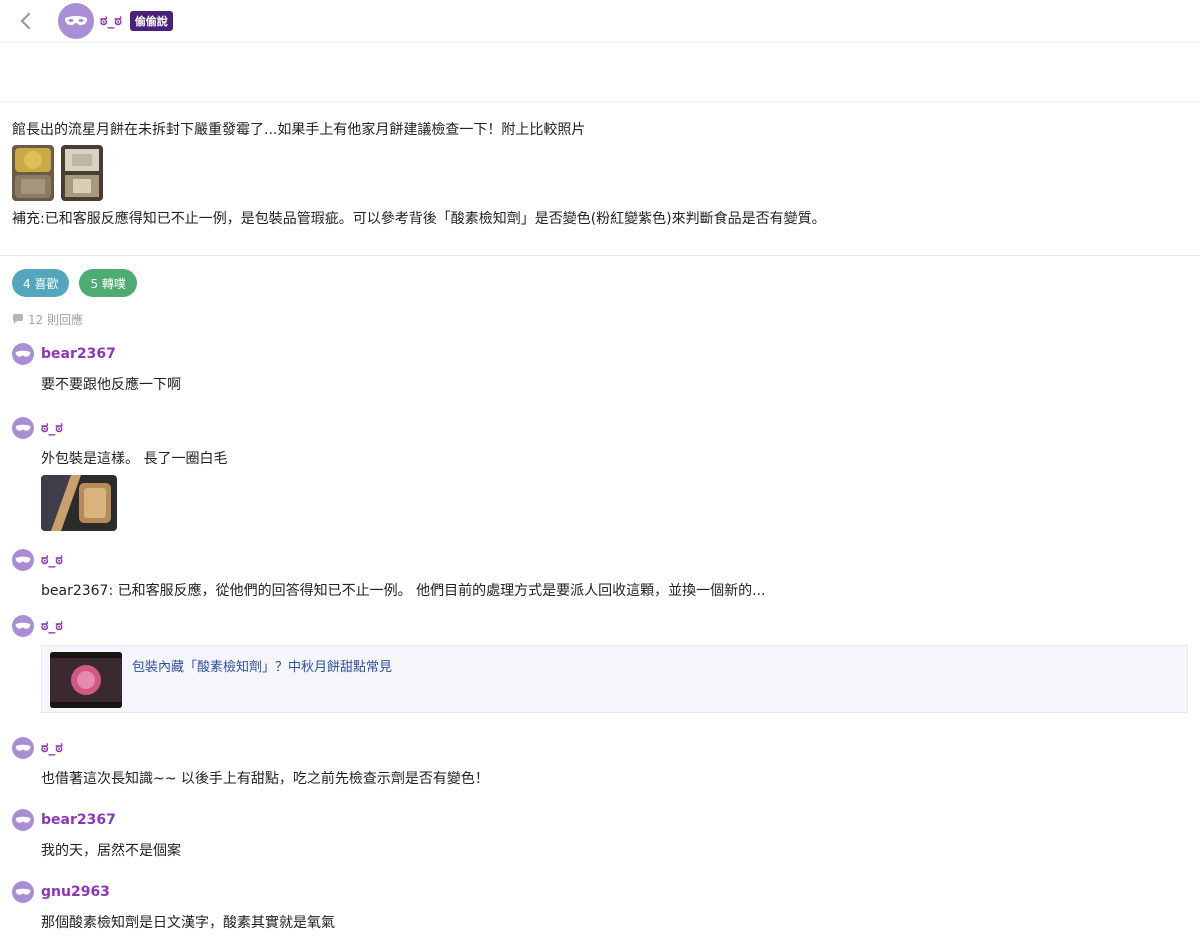 The height and width of the screenshot is (951, 1200). Describe the element at coordinates (56, 319) in the screenshot. I see `reply-count-text: 12 則回應` at that location.